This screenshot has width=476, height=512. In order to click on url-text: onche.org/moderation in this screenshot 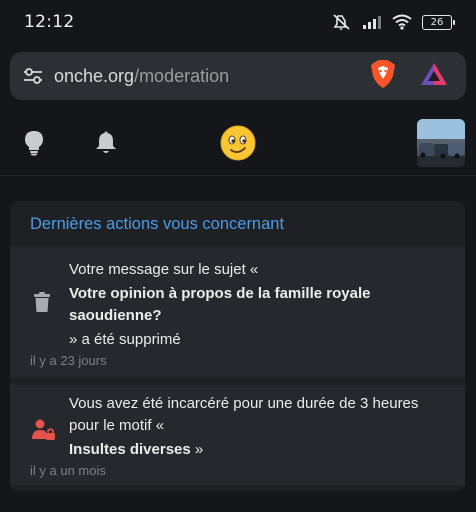, I will do `click(141, 76)`.